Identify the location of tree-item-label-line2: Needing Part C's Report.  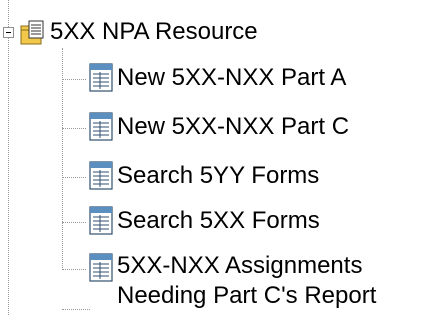
(246, 296).